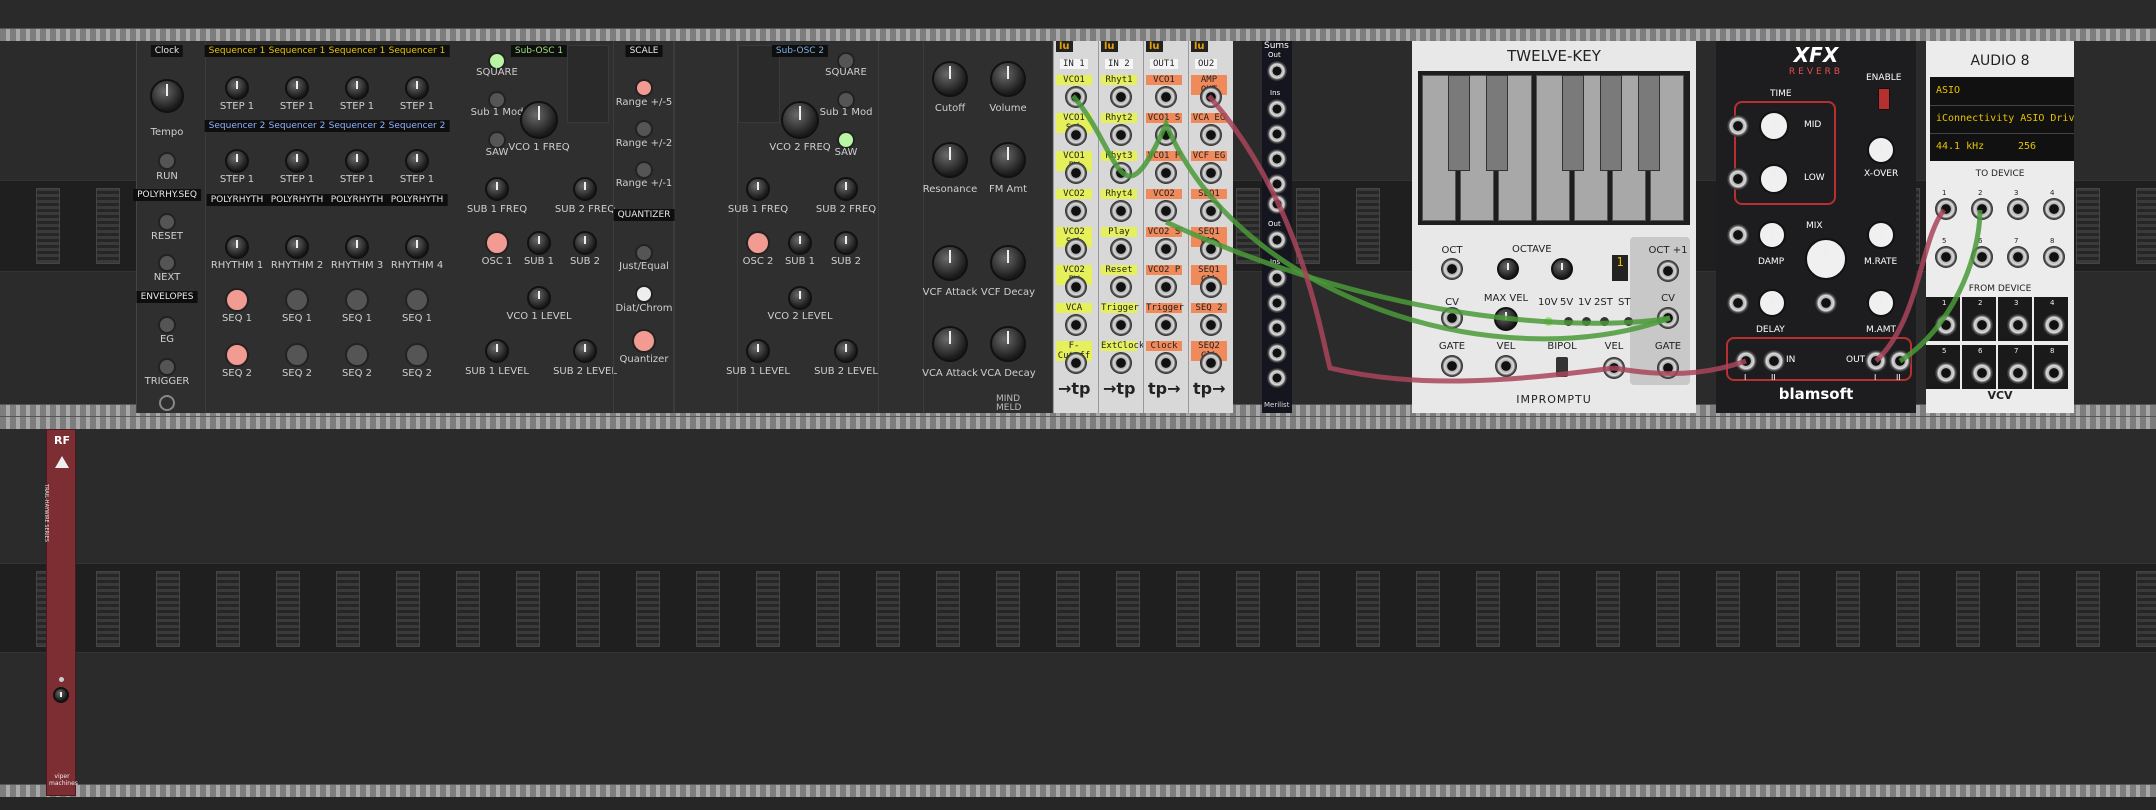  Describe the element at coordinates (1884, 99) in the screenshot. I see `enable-switch` at that location.